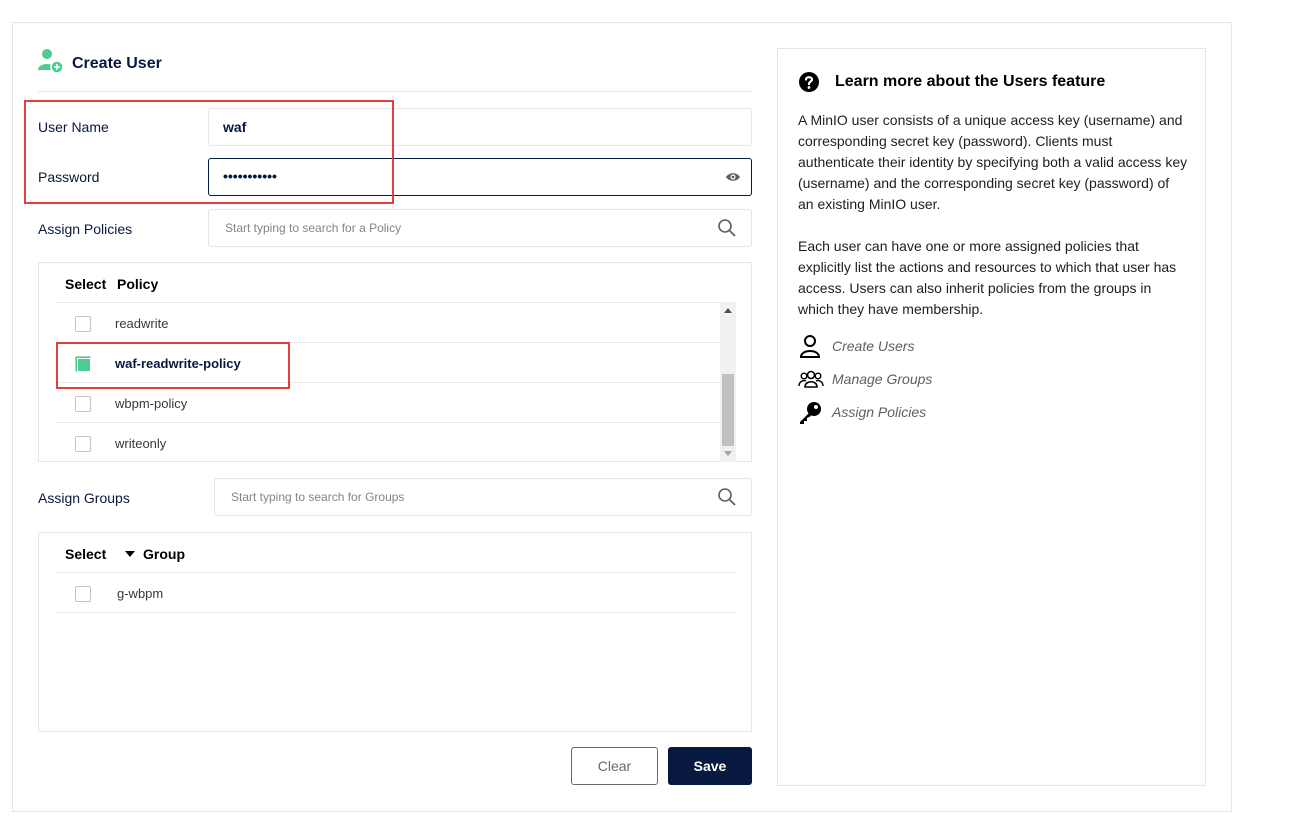 The image size is (1297, 825). I want to click on groups-table: Select Group g-wbpm, so click(395, 632).